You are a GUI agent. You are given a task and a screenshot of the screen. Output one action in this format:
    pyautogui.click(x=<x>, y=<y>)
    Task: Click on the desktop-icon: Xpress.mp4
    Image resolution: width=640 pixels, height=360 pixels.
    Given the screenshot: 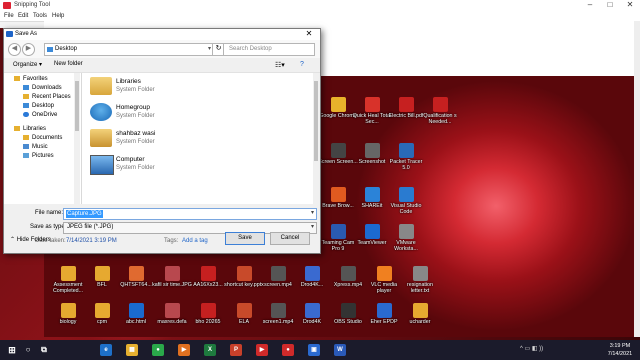 What is the action you would take?
    pyautogui.click(x=348, y=277)
    